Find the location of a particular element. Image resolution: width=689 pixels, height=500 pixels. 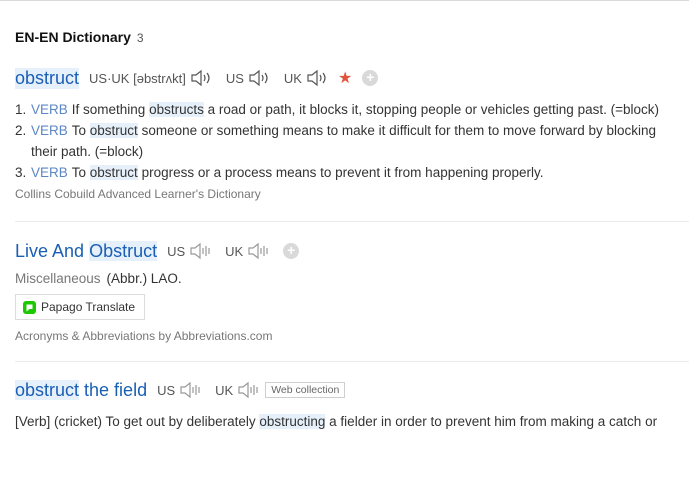

headword-link: Live And Obstruct is located at coordinates (86, 251).